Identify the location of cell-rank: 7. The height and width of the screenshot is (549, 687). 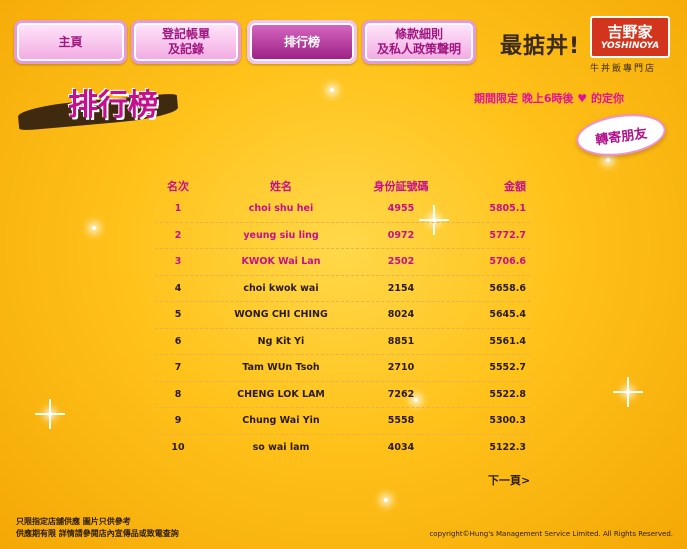
(178, 368).